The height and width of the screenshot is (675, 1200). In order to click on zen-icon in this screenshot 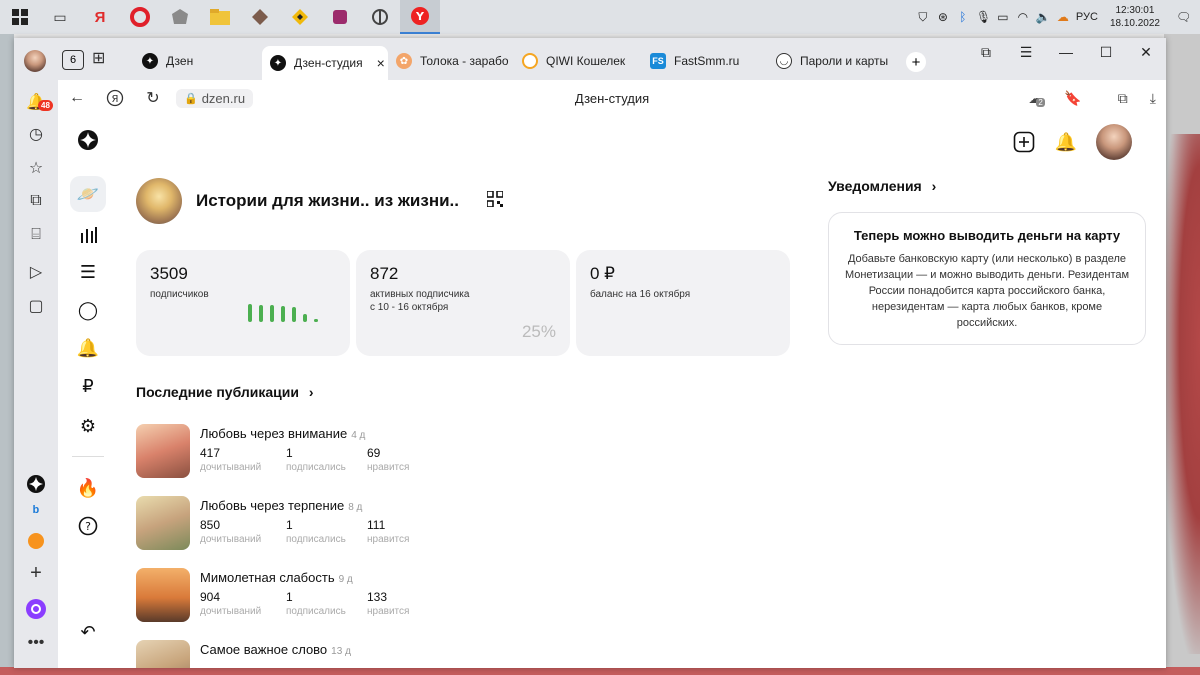, I will do `click(36, 484)`.